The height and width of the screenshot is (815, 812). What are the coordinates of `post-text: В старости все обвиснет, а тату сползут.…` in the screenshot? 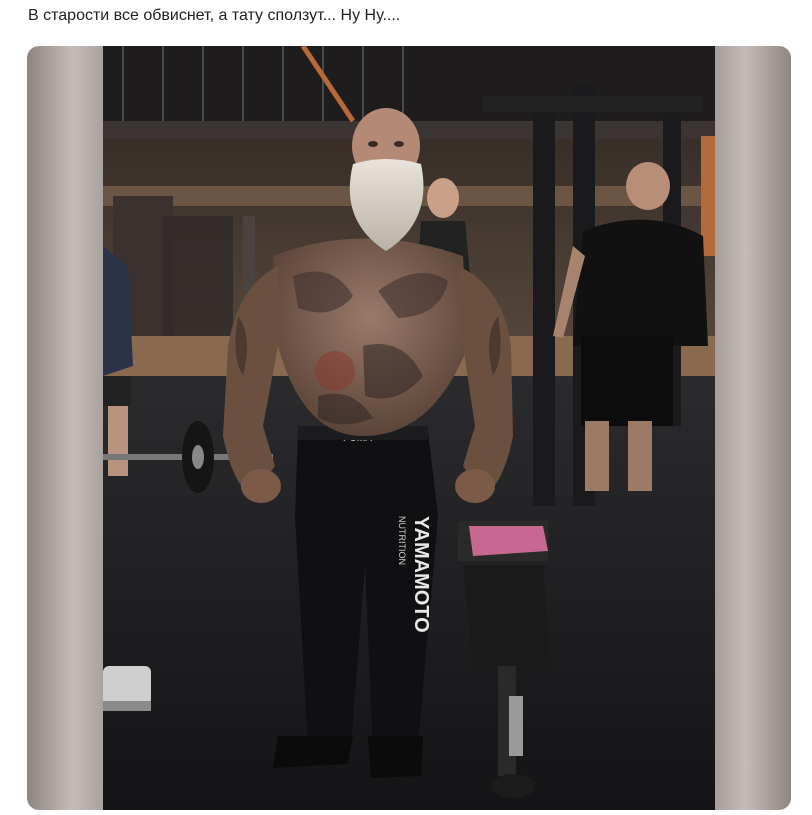 It's located at (214, 15).